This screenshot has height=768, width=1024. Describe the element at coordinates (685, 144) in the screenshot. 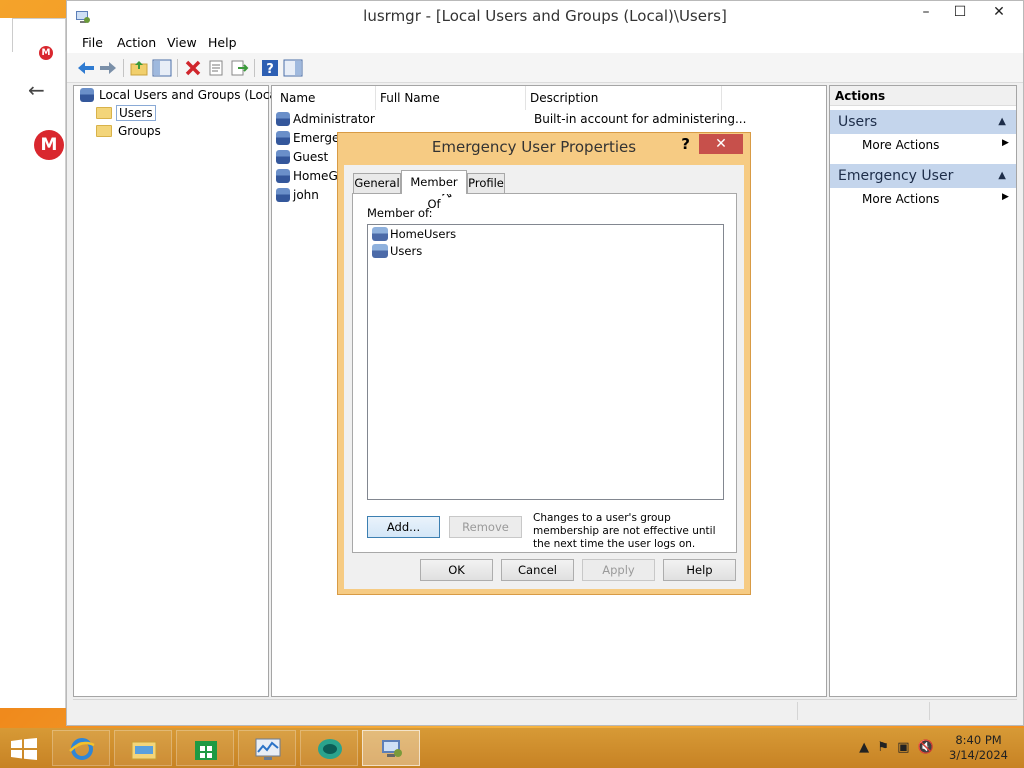

I see `context-help-button: ?` at that location.